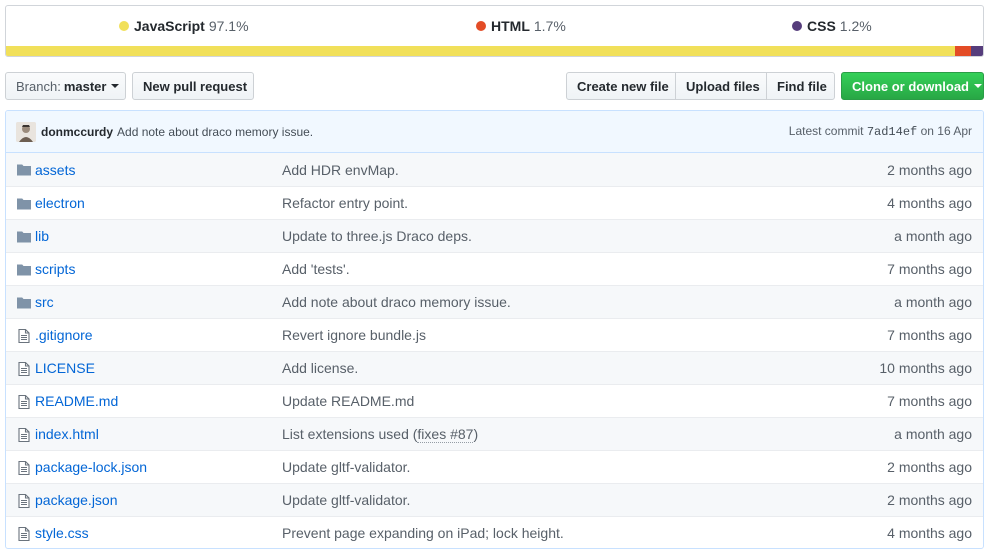 The image size is (994, 556). What do you see at coordinates (91, 467) in the screenshot?
I see `file-name-link: package-lock.json` at bounding box center [91, 467].